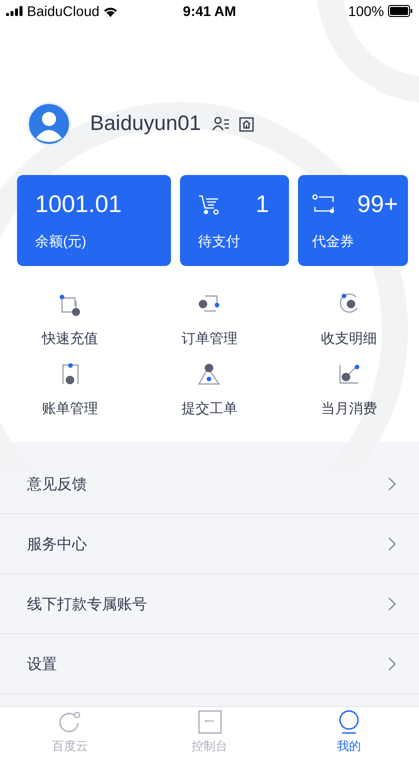  What do you see at coordinates (333, 242) in the screenshot?
I see `card-label: 代金券` at bounding box center [333, 242].